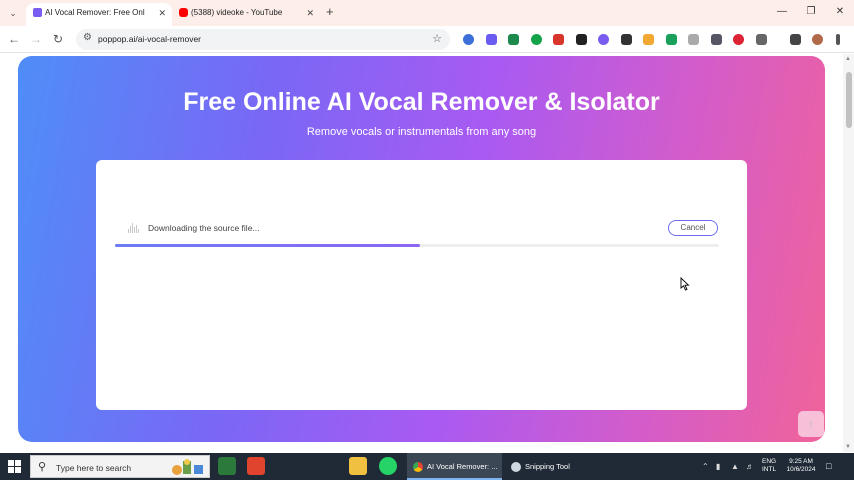 The width and height of the screenshot is (854, 480). Describe the element at coordinates (491, 39) in the screenshot. I see `extension-2-icon` at that location.